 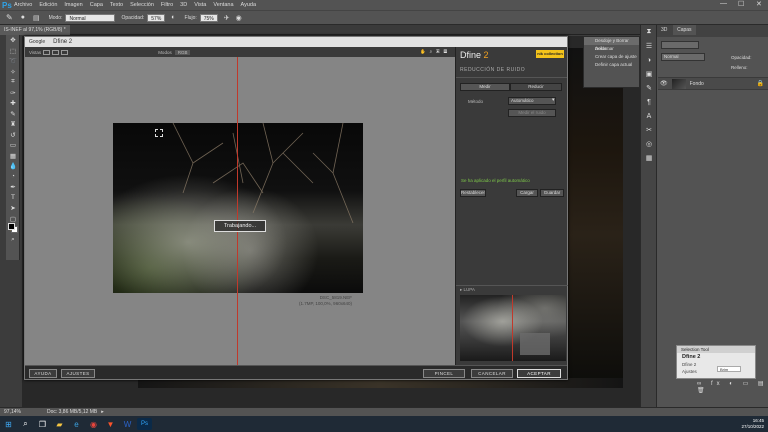 I want to click on load-button: Cargar, so click(x=527, y=193).